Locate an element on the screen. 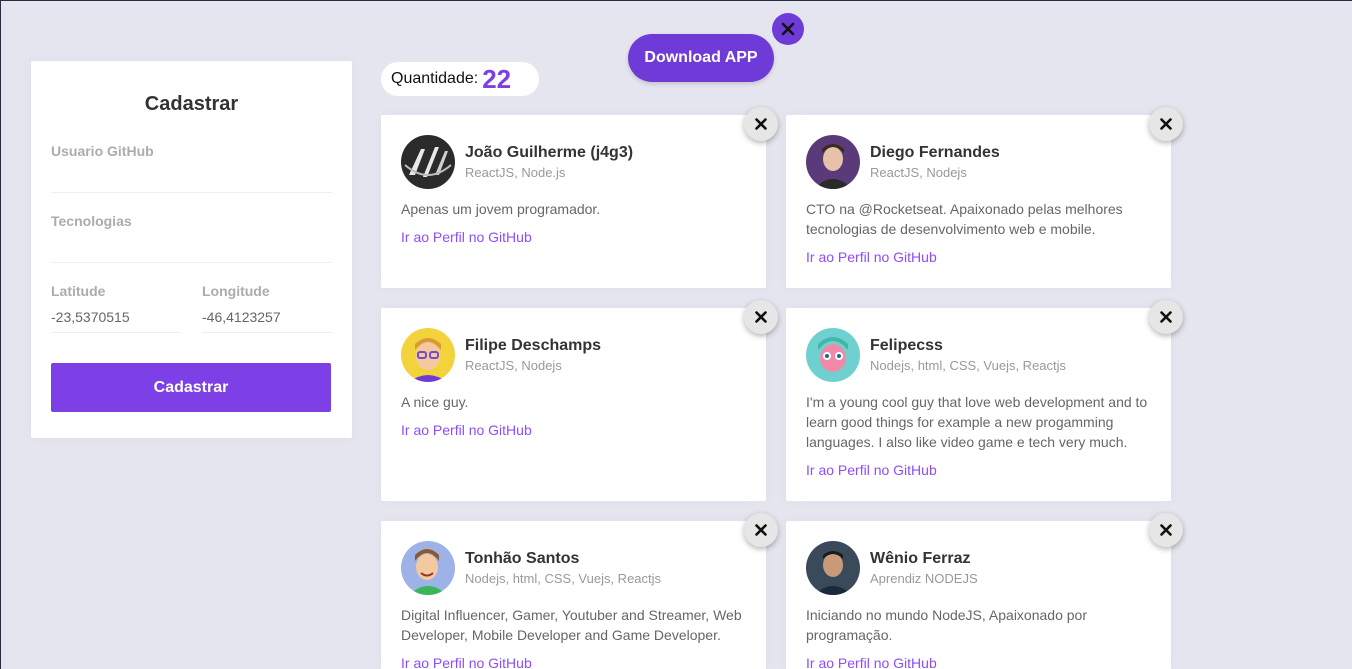  longitude-input is located at coordinates (267, 317).